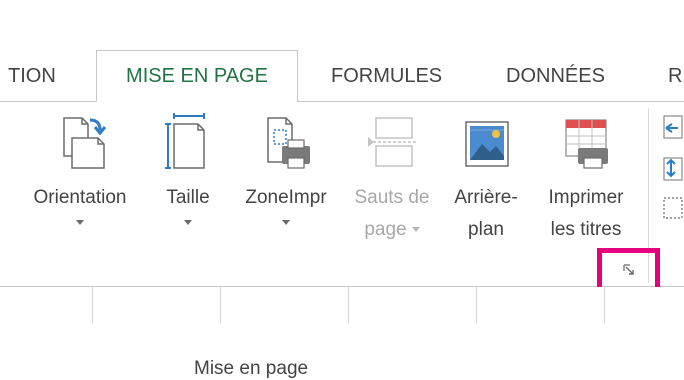  Describe the element at coordinates (586, 229) in the screenshot. I see `print-titles-label-line2: les titres` at that location.